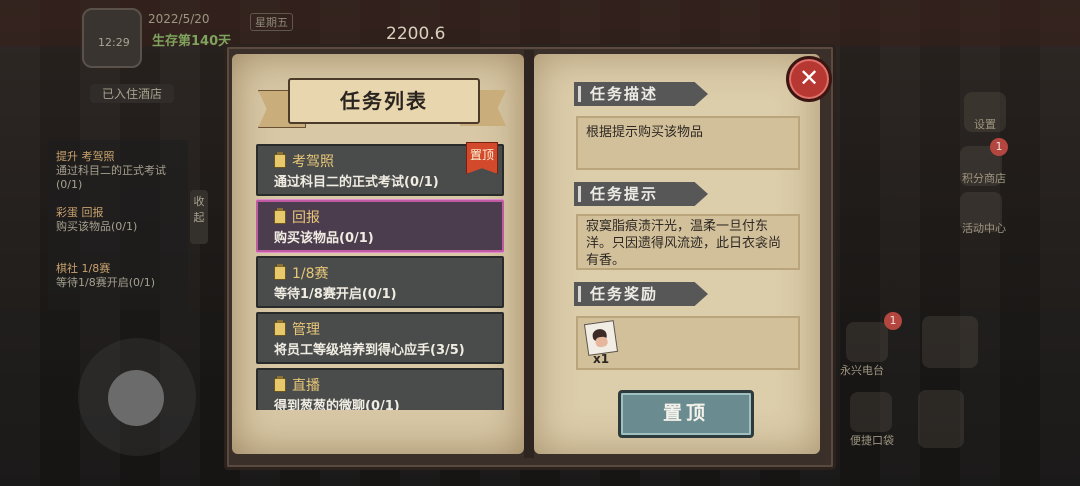 The height and width of the screenshot is (486, 1080). I want to click on pocket-icon, so click(871, 412).